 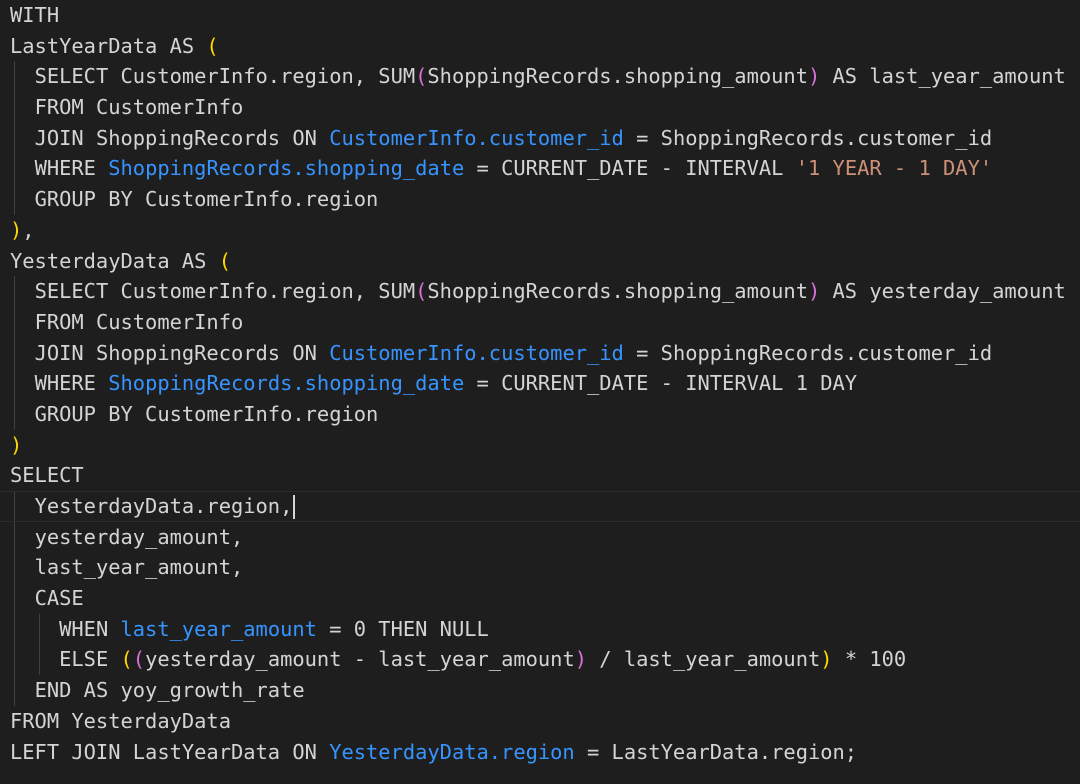 What do you see at coordinates (139, 567) in the screenshot?
I see `code-token: last_year_amount,` at bounding box center [139, 567].